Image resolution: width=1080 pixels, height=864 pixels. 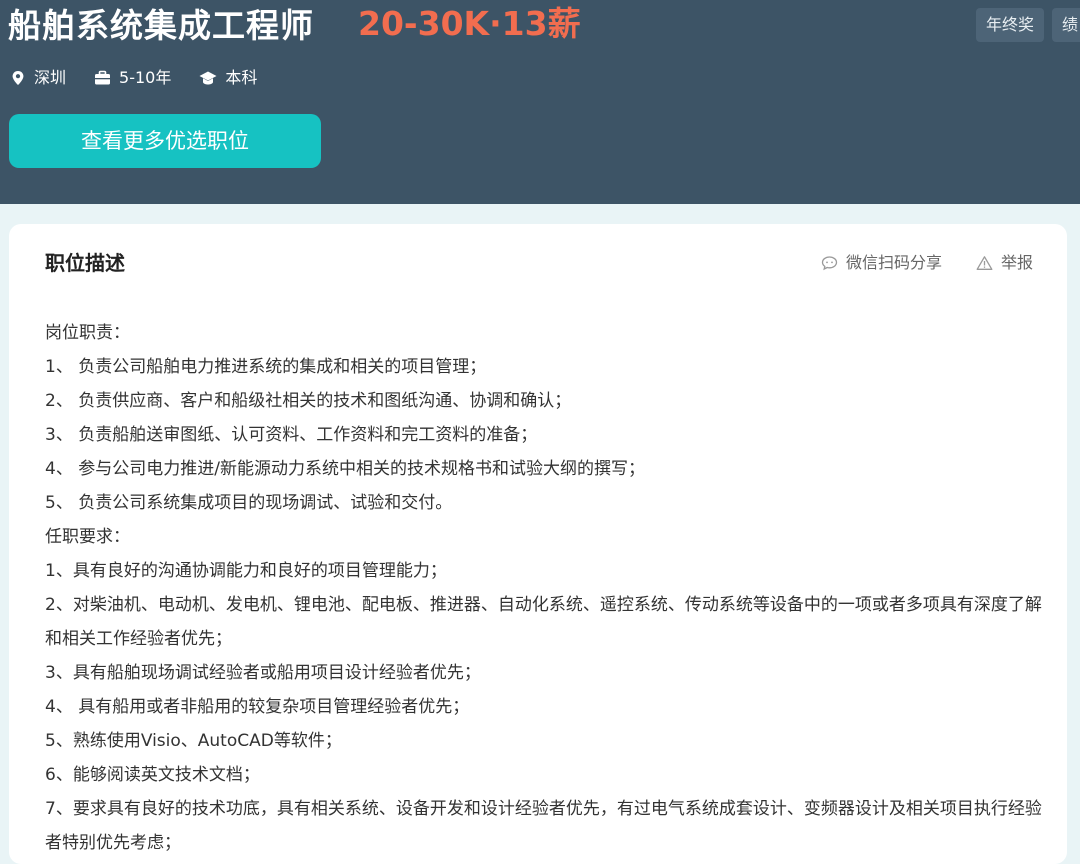 I want to click on more-jobs-button: 查看更多优选职位, so click(x=165, y=141).